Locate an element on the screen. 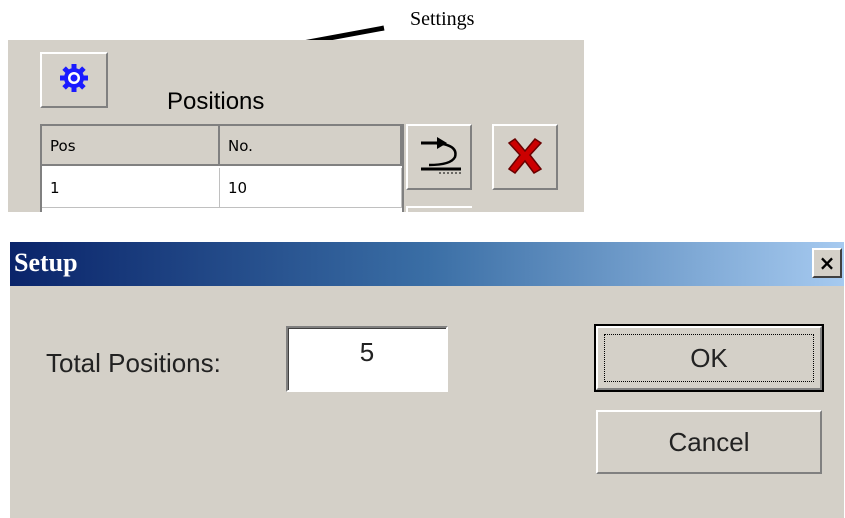  settings-button is located at coordinates (74, 80).